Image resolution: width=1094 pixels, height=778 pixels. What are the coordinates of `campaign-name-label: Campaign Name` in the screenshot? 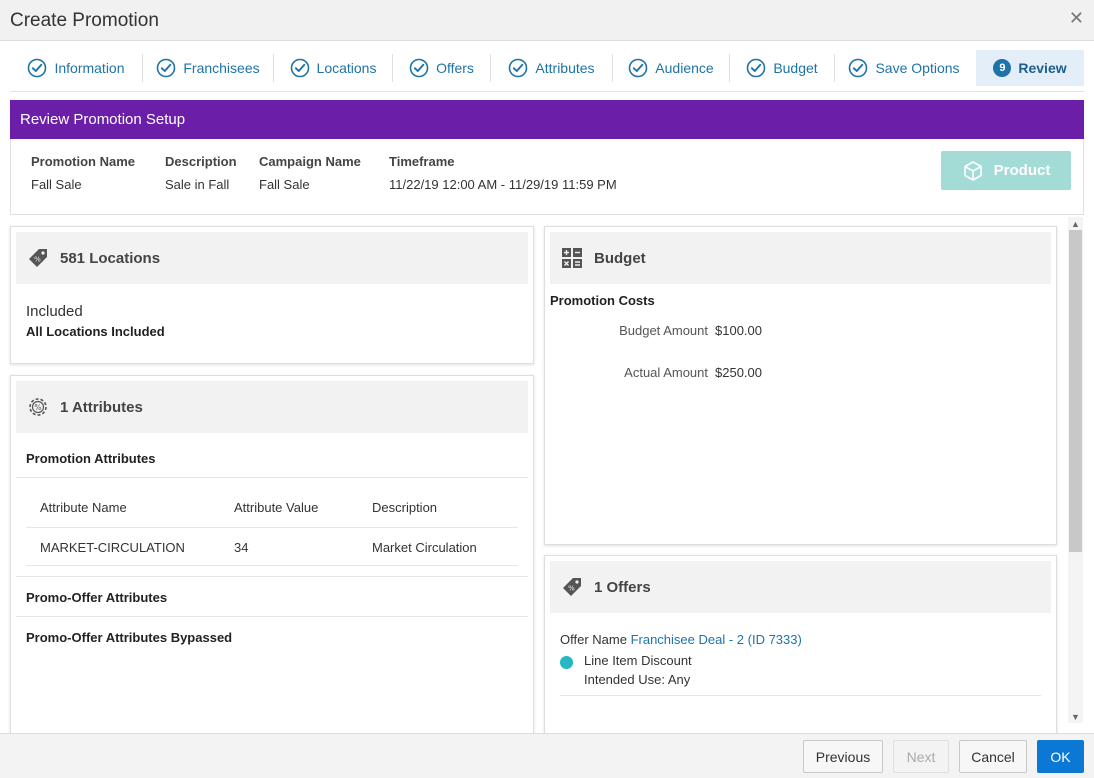 It's located at (310, 161).